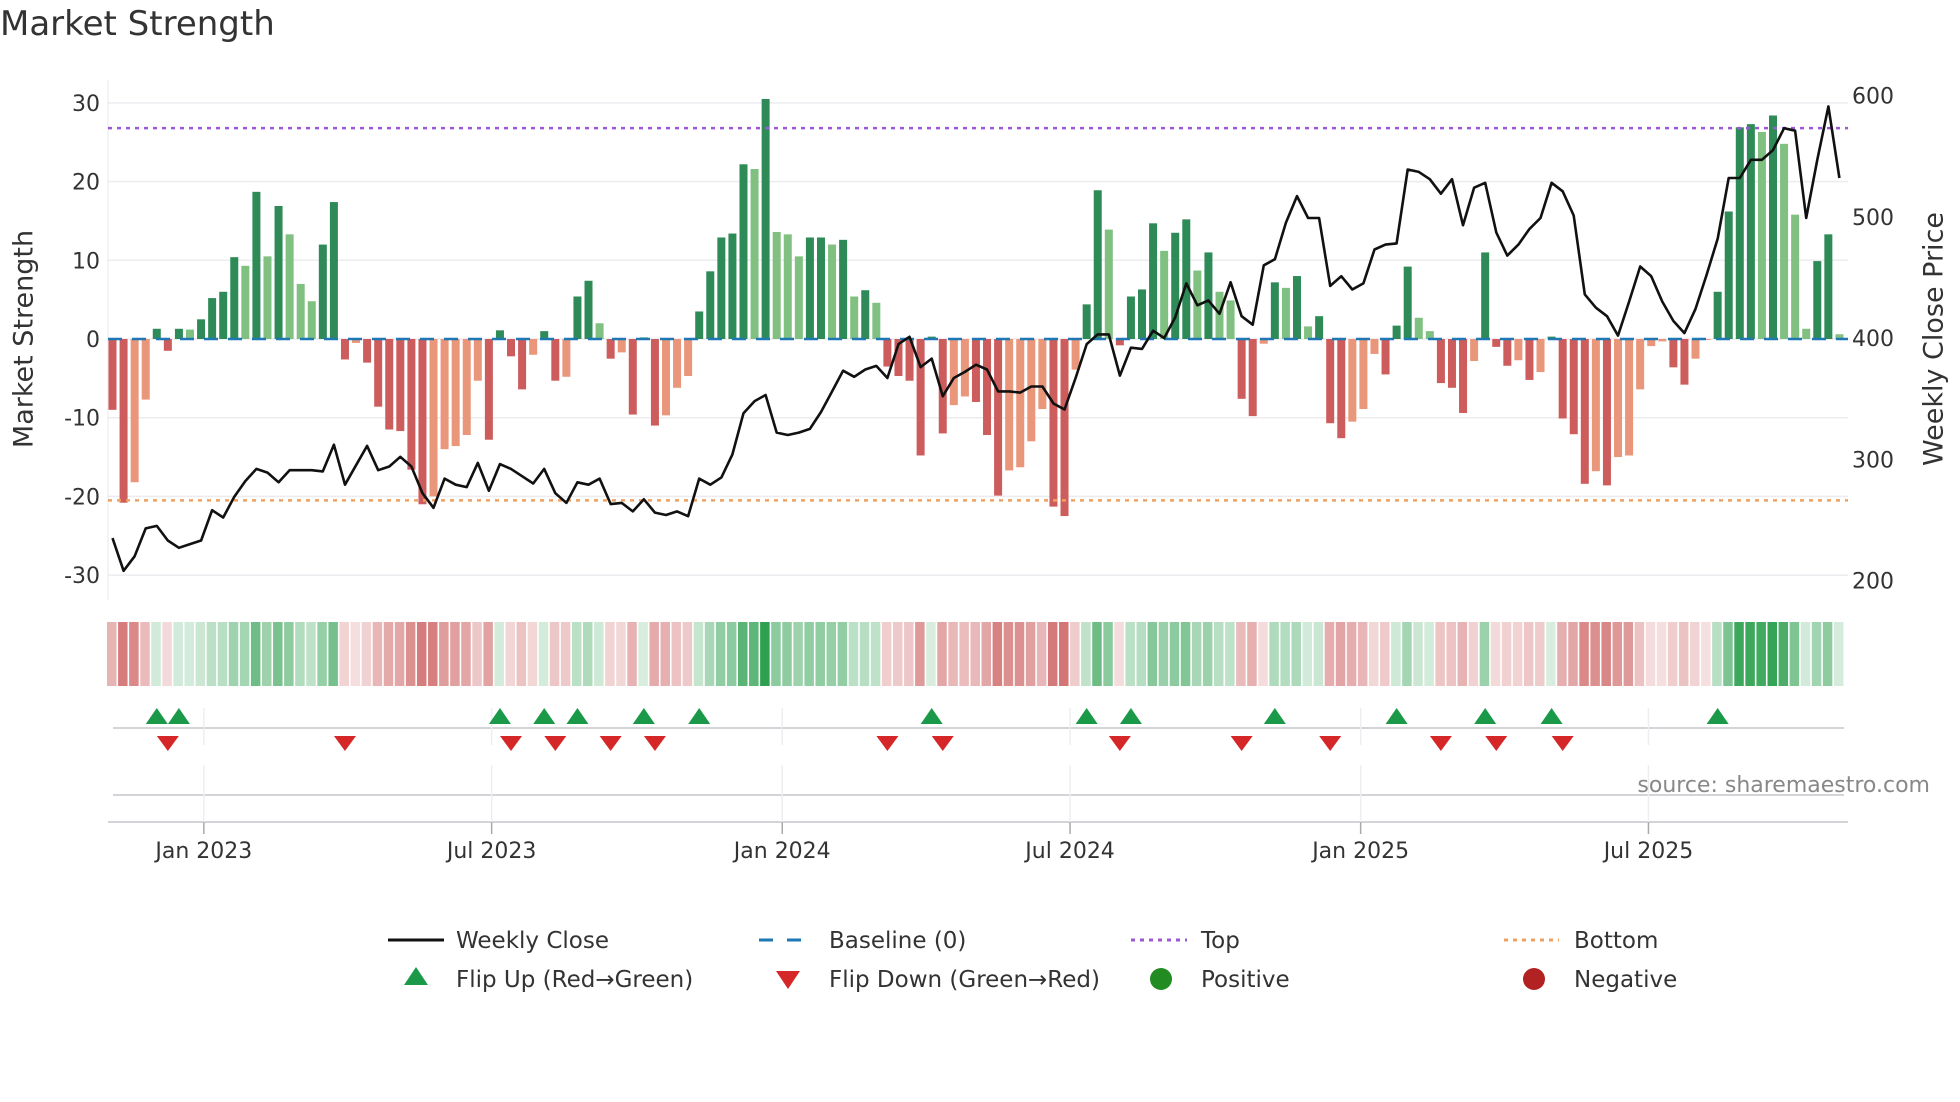  I want to click on legend-positive-icon, so click(1161, 979).